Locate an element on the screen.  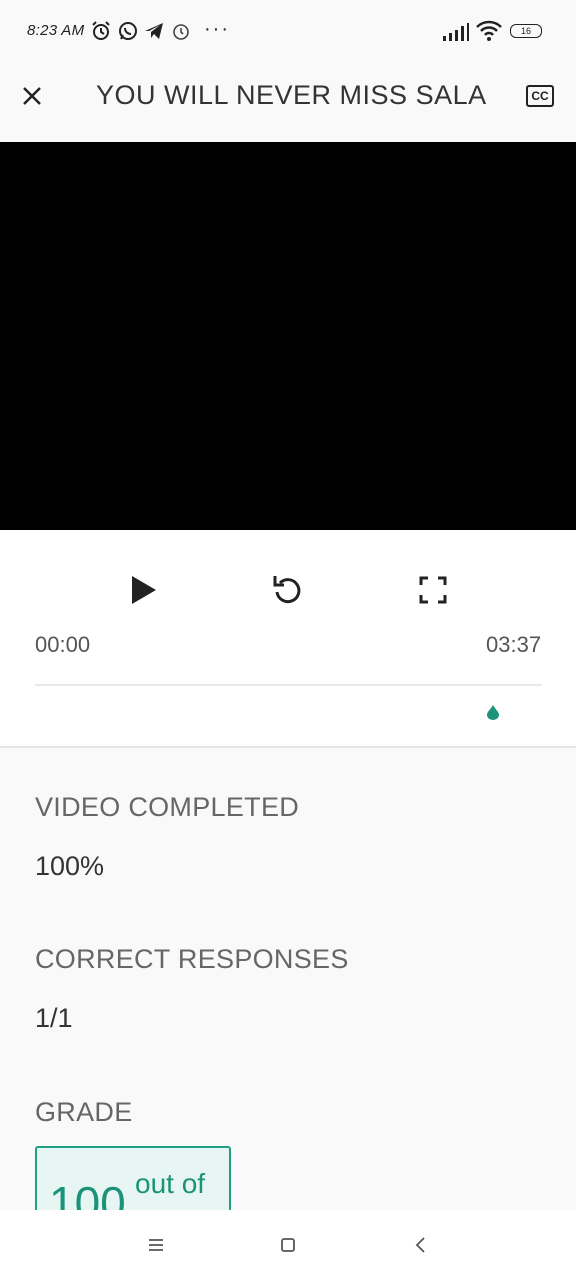
fullscreen-button is located at coordinates (433, 590).